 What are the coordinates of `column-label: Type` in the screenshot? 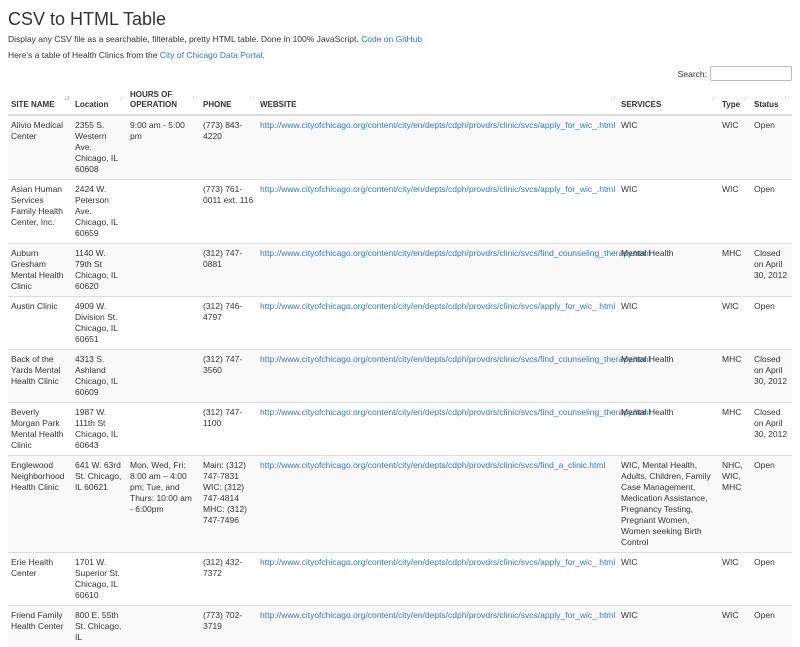 It's located at (731, 104).